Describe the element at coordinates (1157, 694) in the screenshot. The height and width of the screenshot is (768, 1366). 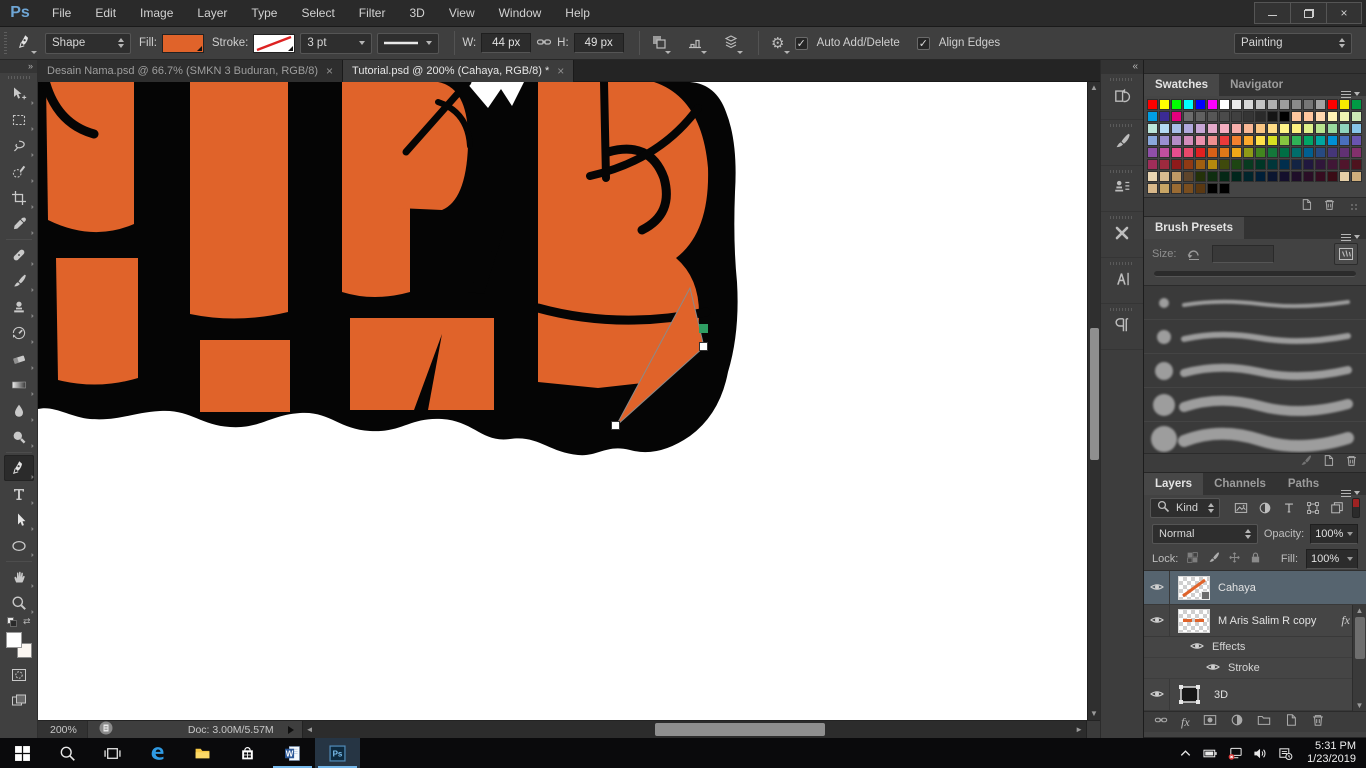
I see `visibility-toggle` at that location.